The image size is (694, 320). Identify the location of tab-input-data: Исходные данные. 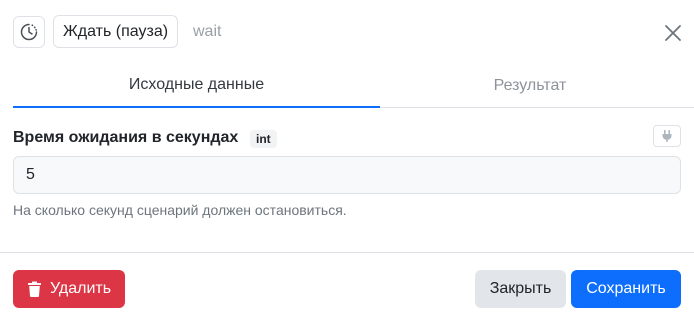
(196, 86).